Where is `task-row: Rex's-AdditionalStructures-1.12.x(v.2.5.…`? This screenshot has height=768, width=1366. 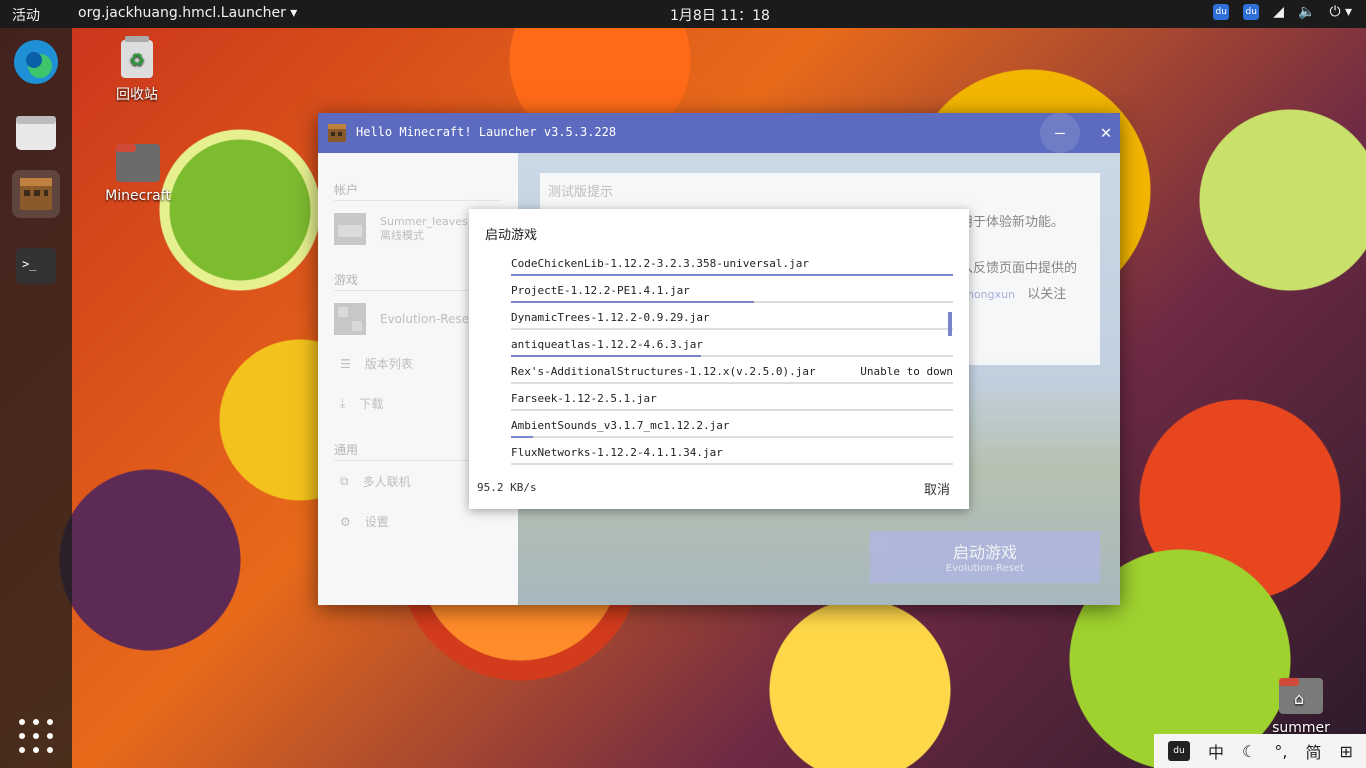 task-row: Rex's-AdditionalStructures-1.12.x(v.2.5.… is located at coordinates (732, 370).